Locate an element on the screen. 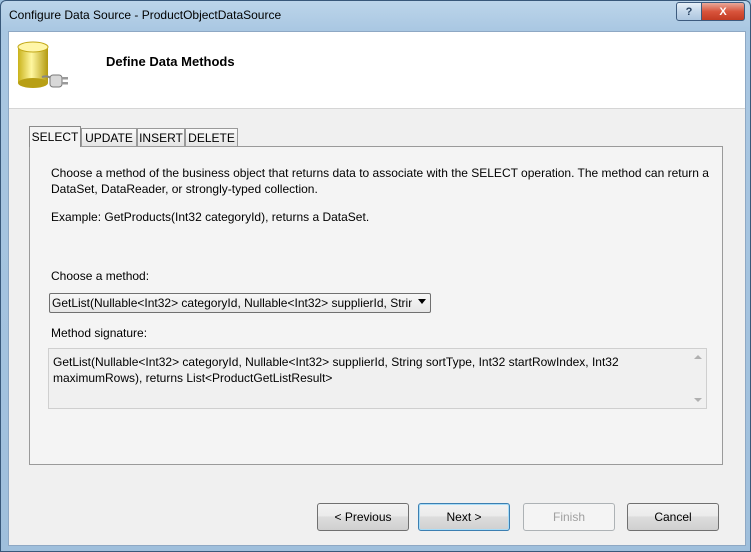  tab-insert: INSERT is located at coordinates (161, 137).